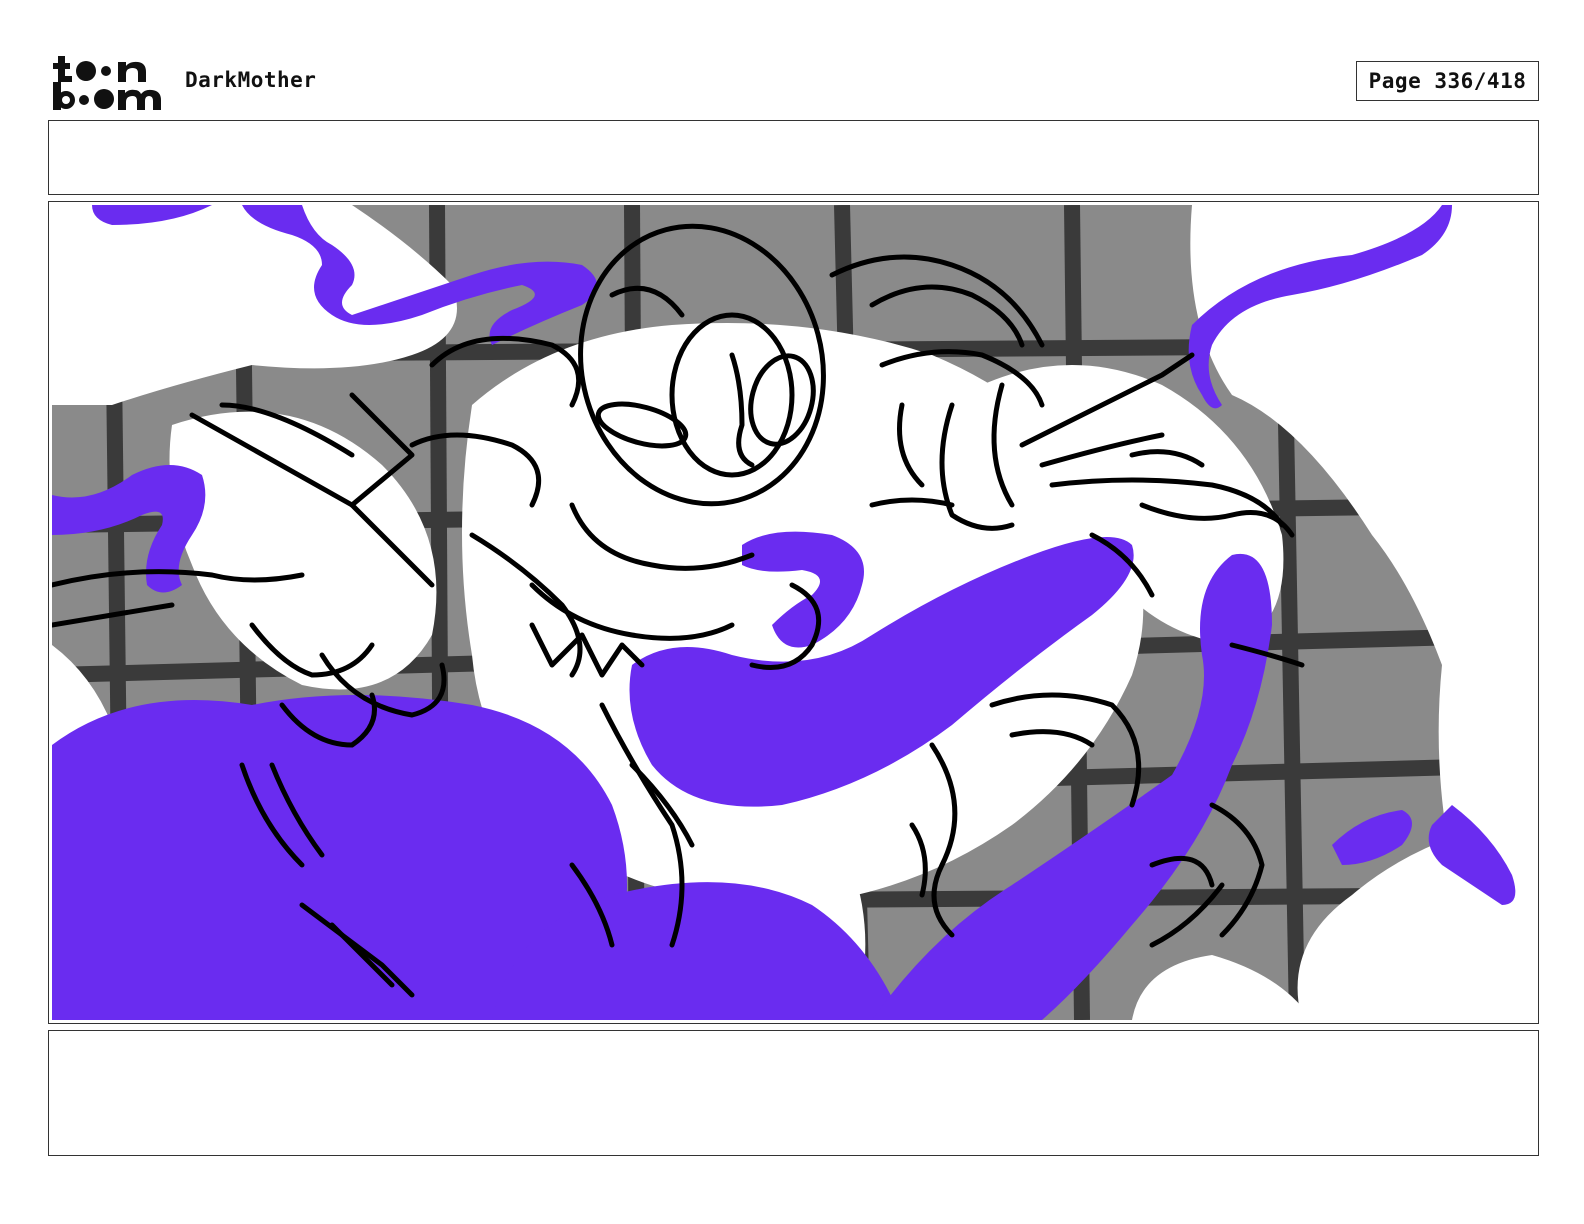 The width and height of the screenshot is (1584, 1224). What do you see at coordinates (107, 83) in the screenshot?
I see `toon-boom-logo` at bounding box center [107, 83].